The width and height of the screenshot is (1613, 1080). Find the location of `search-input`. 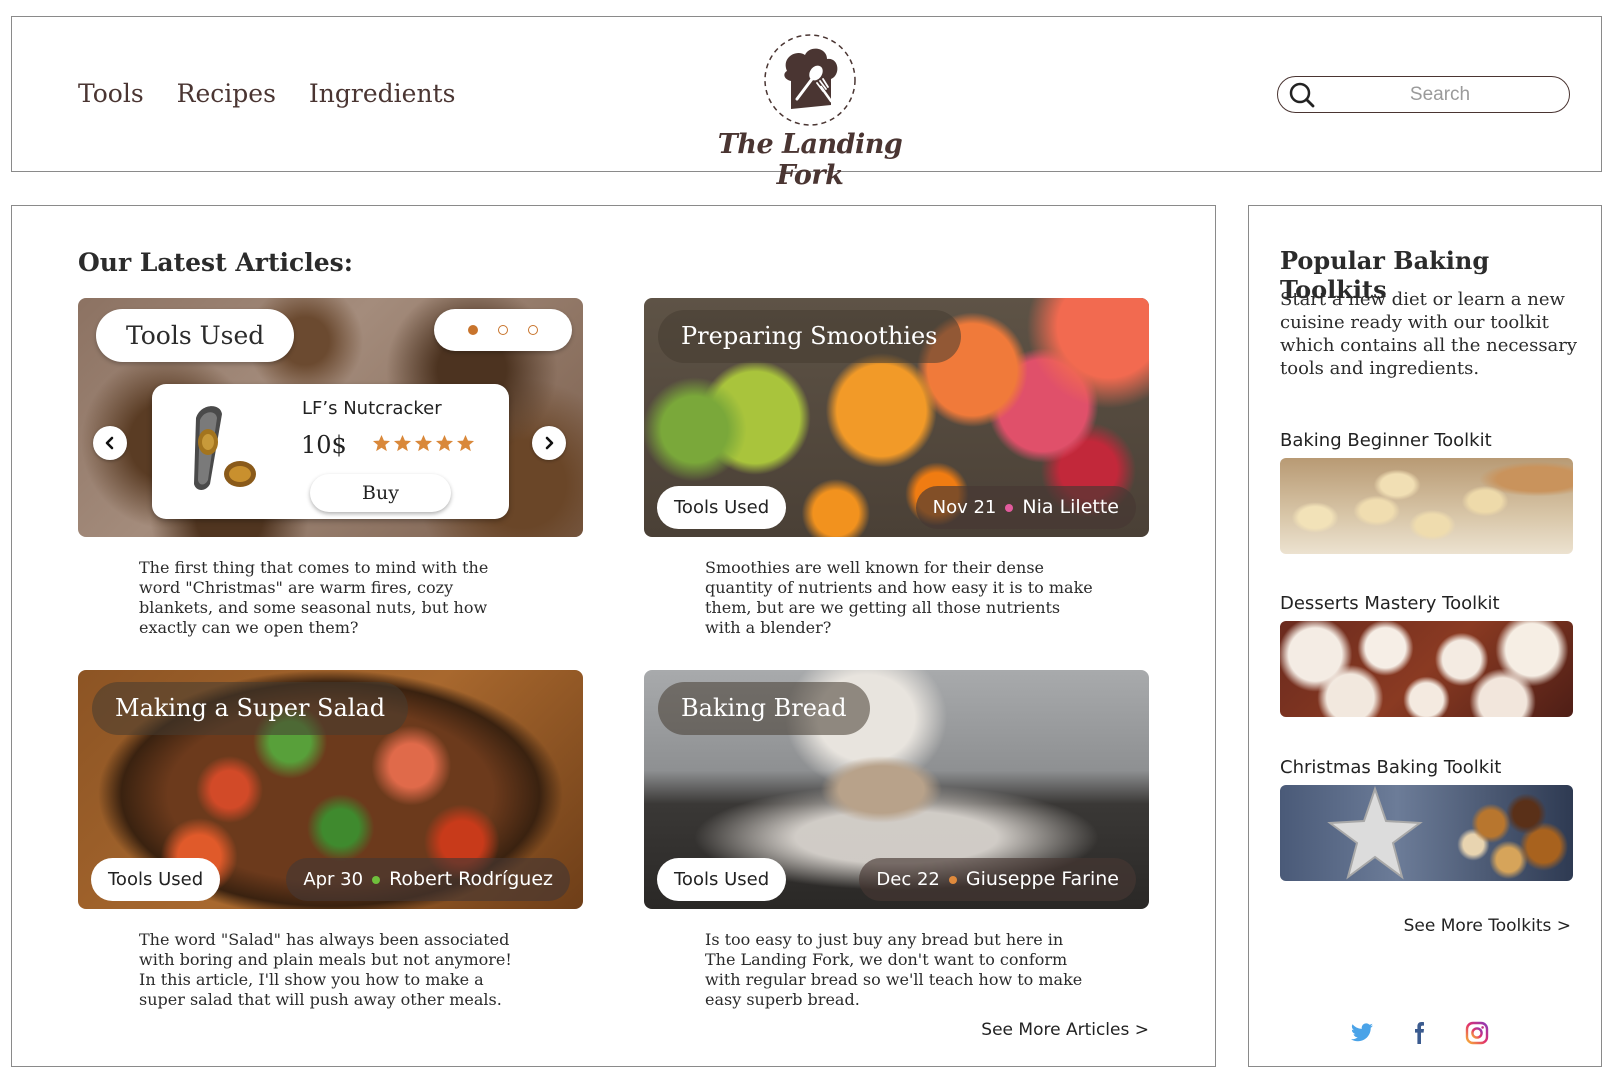

search-input is located at coordinates (1440, 94).